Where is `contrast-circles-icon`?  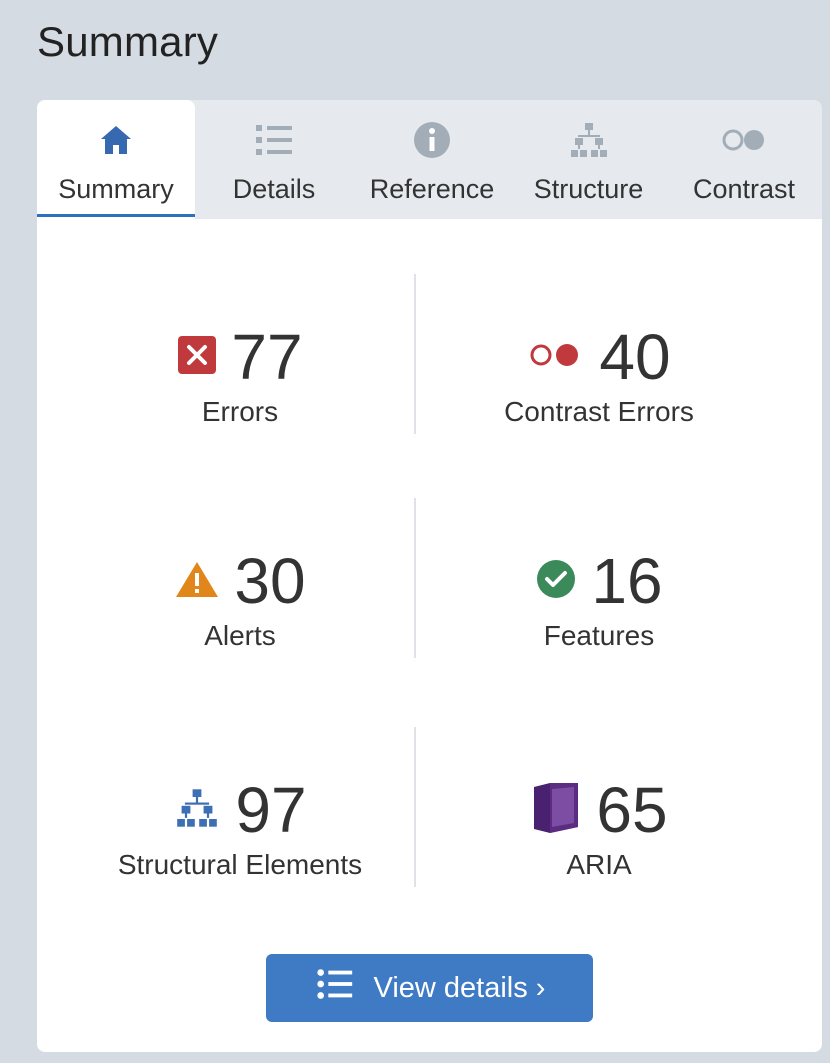 contrast-circles-icon is located at coordinates (556, 357).